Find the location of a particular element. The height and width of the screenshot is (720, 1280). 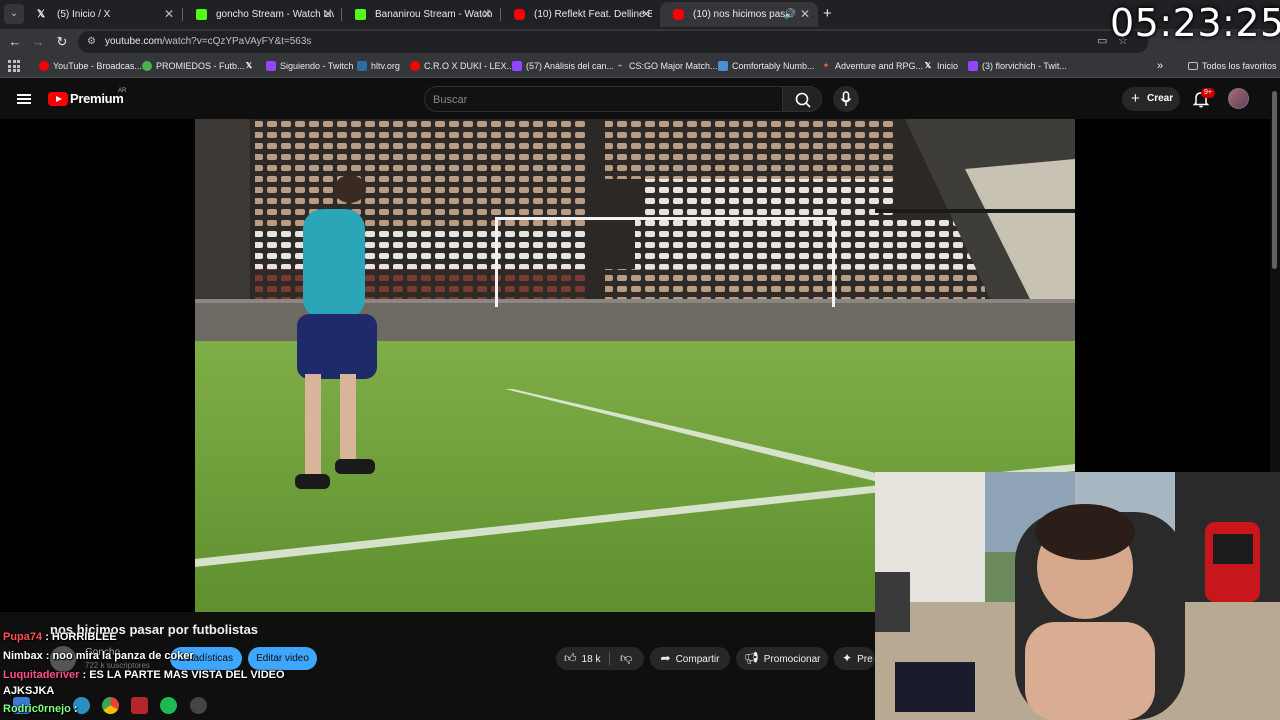

tab-reflekt-video: (10) Reflekt Feat. Delline Bass - ✕ is located at coordinates (580, 14).